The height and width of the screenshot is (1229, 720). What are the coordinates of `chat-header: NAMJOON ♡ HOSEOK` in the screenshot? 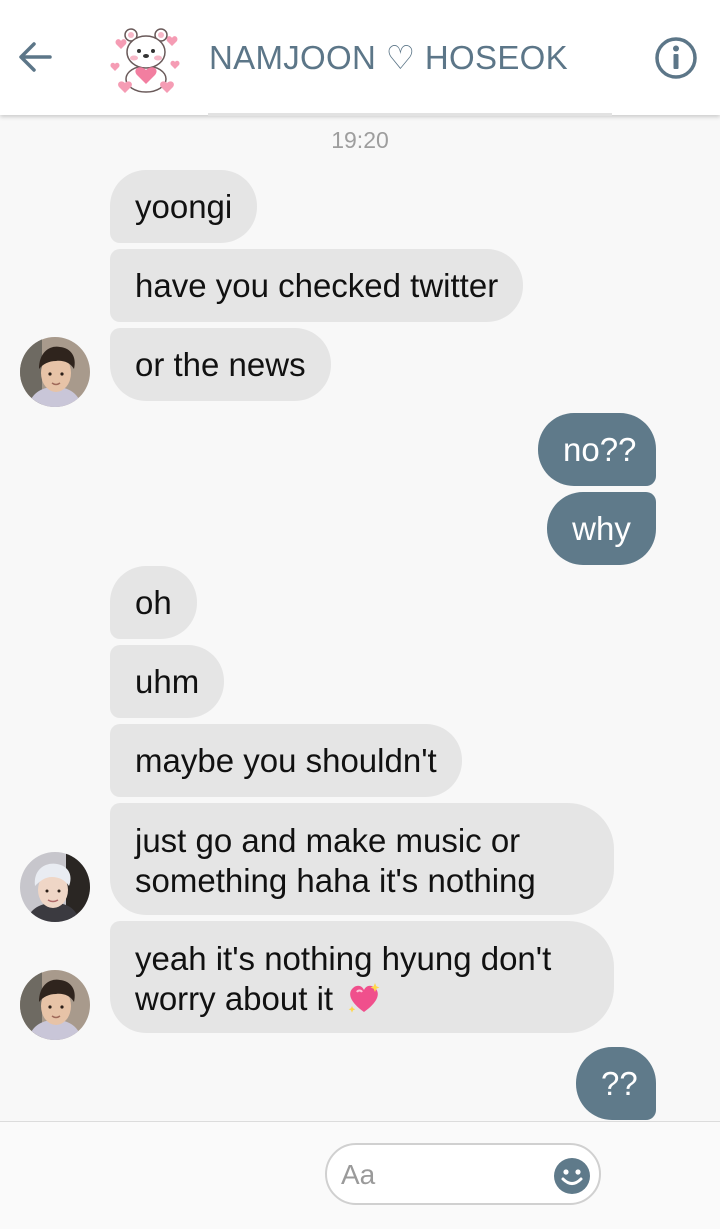 It's located at (360, 57).